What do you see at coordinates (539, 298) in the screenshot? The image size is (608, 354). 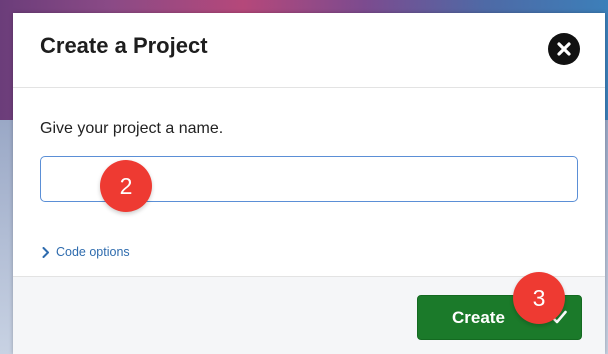 I see `step-3-badge: 3` at bounding box center [539, 298].